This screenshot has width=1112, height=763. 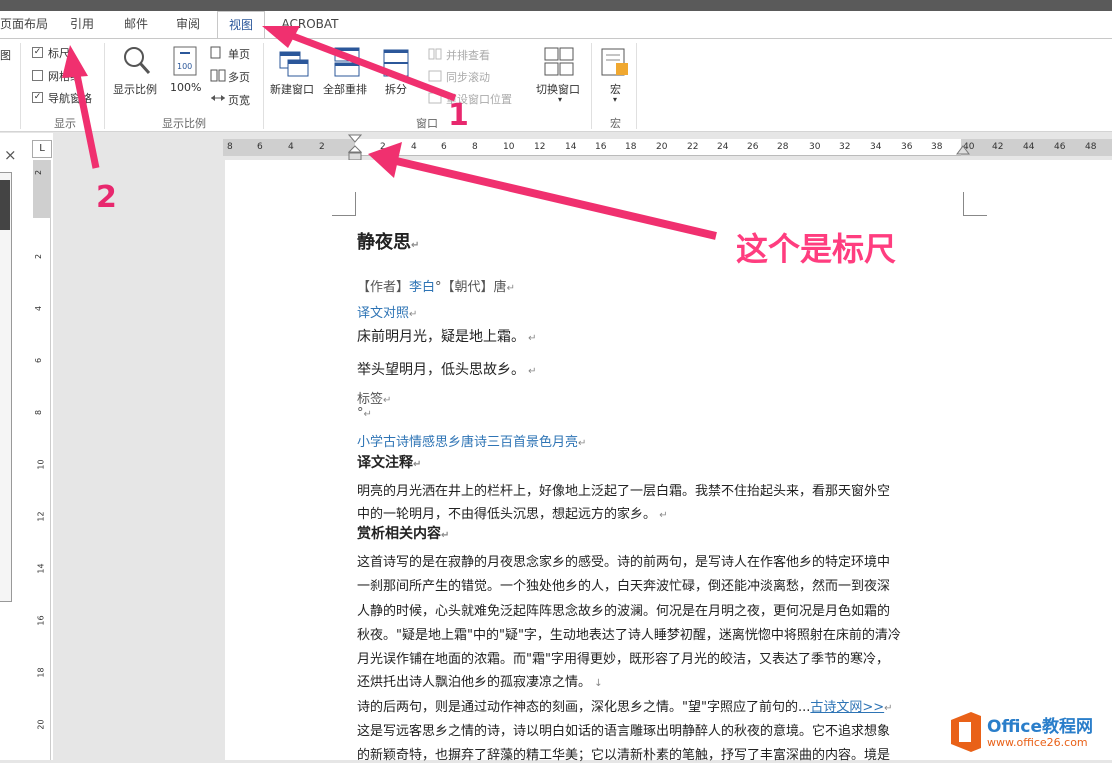 What do you see at coordinates (370, 65) in the screenshot?
I see `arrow-to-view-tab` at bounding box center [370, 65].